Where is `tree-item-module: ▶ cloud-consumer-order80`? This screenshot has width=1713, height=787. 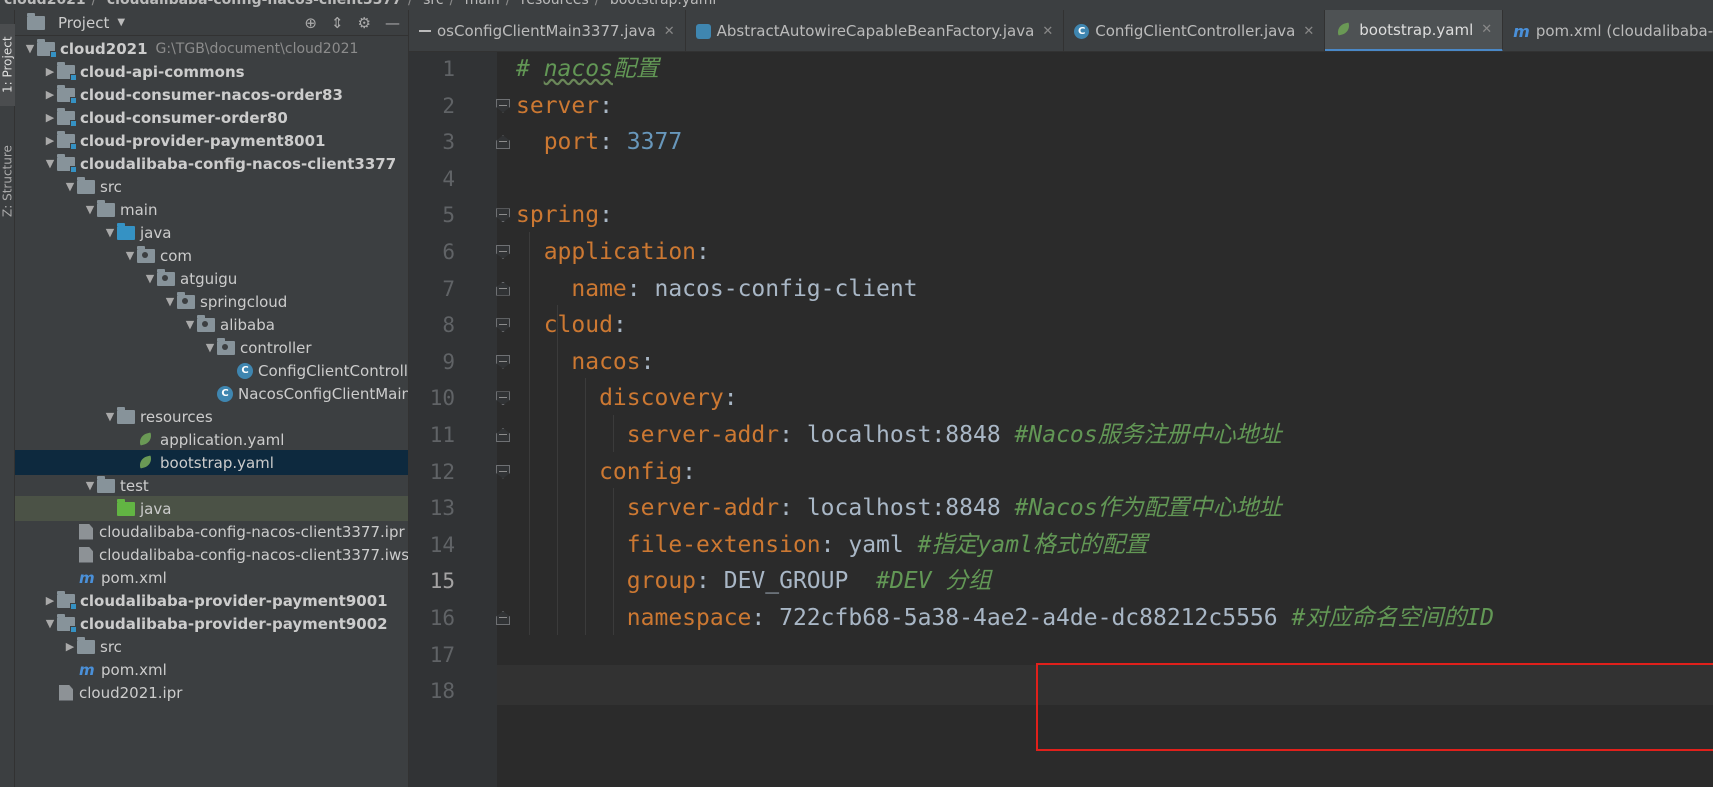
tree-item-module: ▶ cloud-consumer-order80 is located at coordinates (211, 117).